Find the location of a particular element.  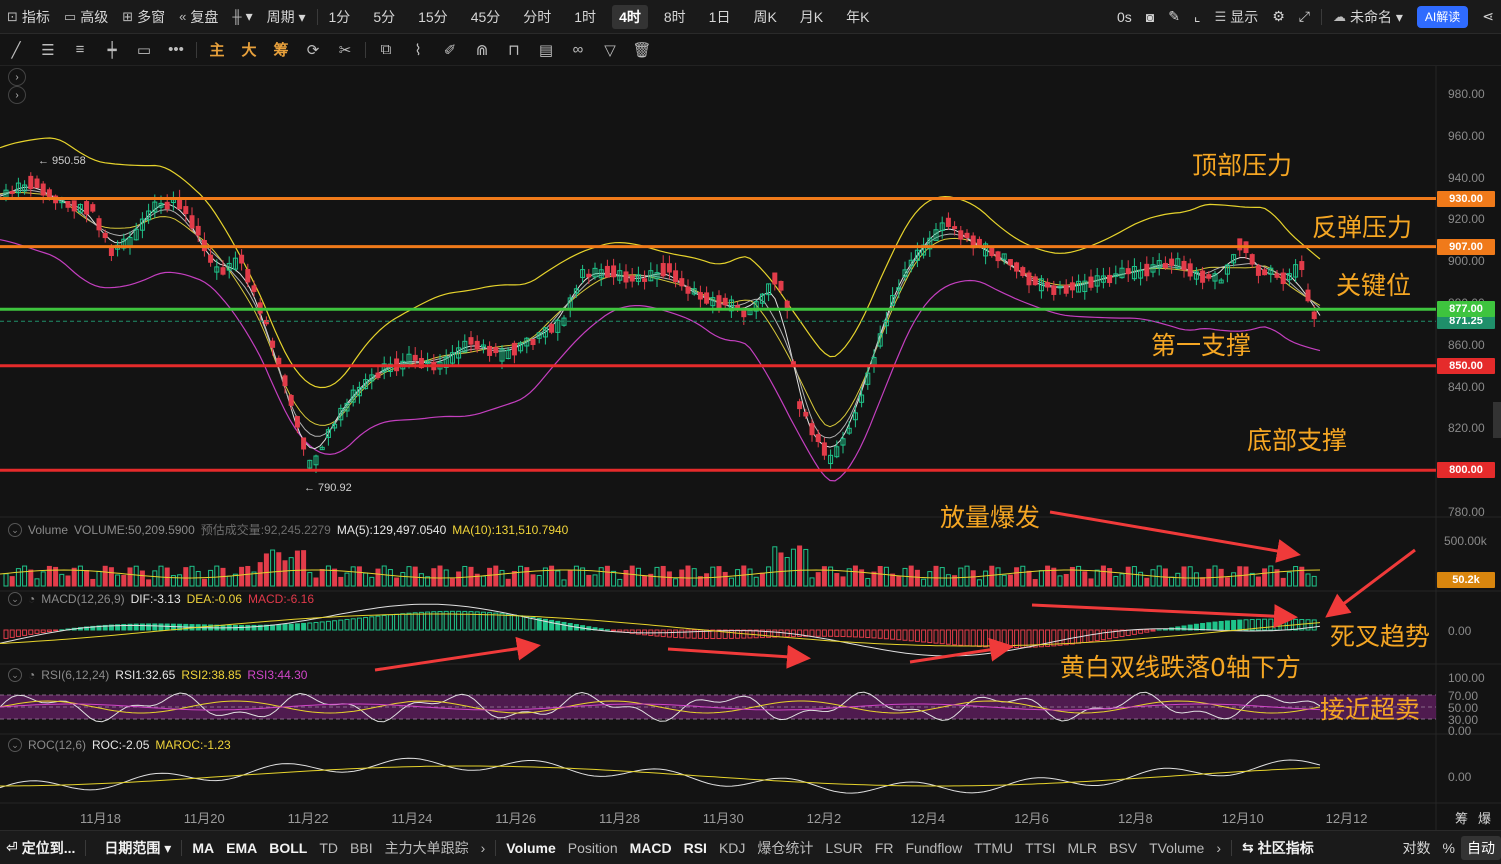

indicator-4: KDJ is located at coordinates (732, 848).